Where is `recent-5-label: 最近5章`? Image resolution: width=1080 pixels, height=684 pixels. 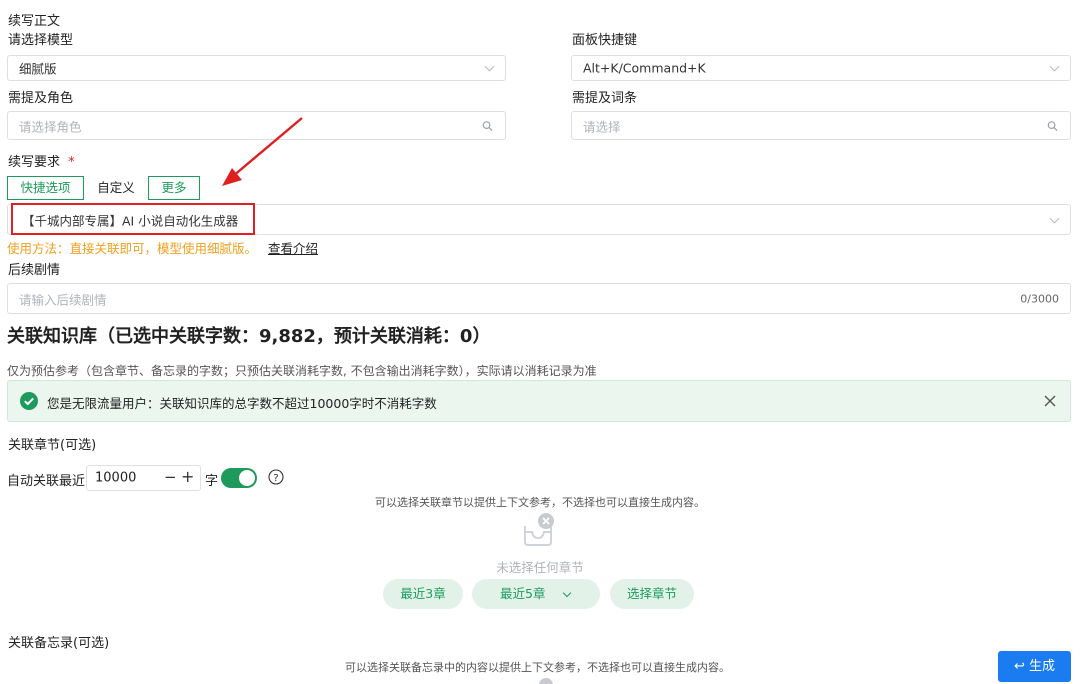 recent-5-label: 最近5章 is located at coordinates (523, 593).